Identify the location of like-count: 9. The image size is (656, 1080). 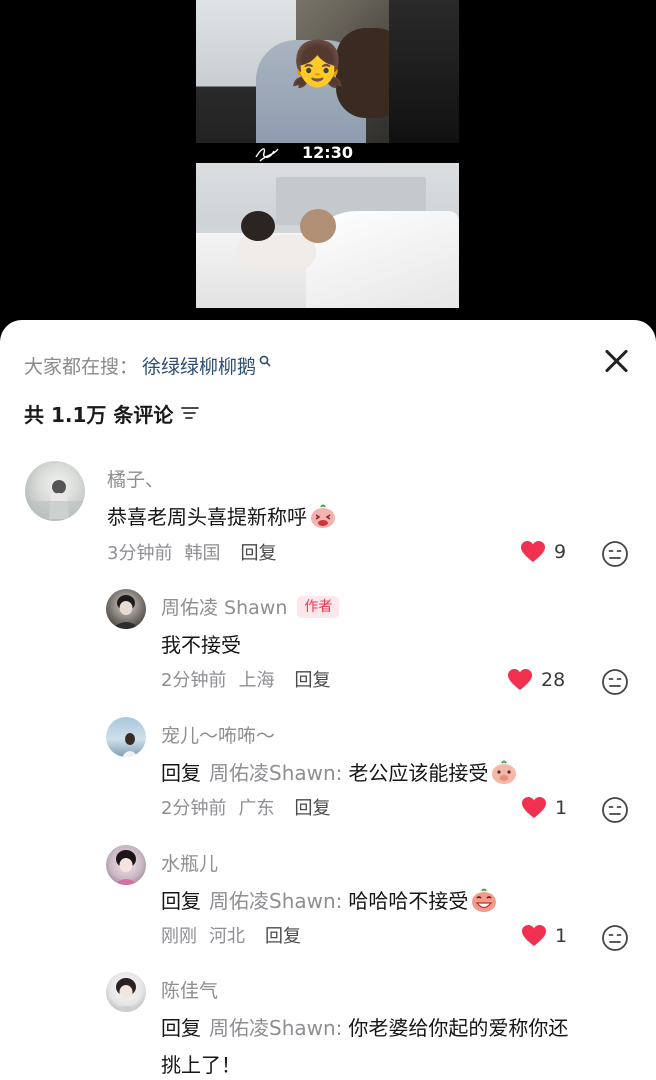
(560, 552).